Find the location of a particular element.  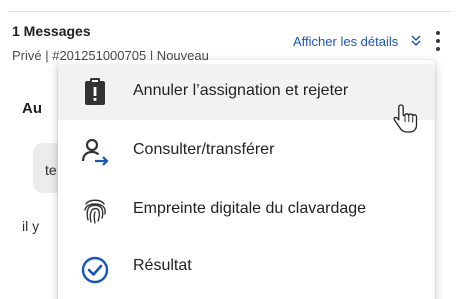

menu-item-label: Consulter/transférer is located at coordinates (204, 149).